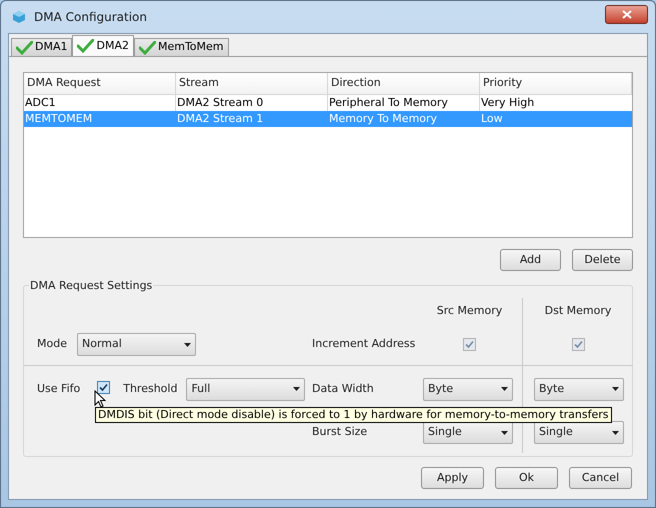  Describe the element at coordinates (100, 119) in the screenshot. I see `table-cell: MEMTOMEM` at that location.